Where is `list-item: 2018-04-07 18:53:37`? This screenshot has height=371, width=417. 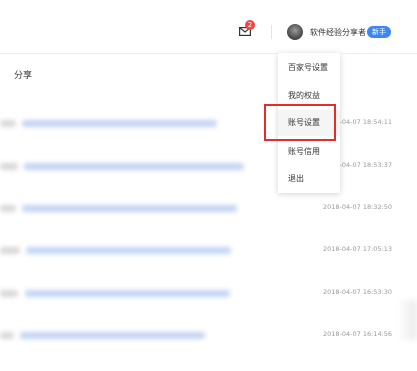
list-item: 2018-04-07 18:53:37 is located at coordinates (208, 169).